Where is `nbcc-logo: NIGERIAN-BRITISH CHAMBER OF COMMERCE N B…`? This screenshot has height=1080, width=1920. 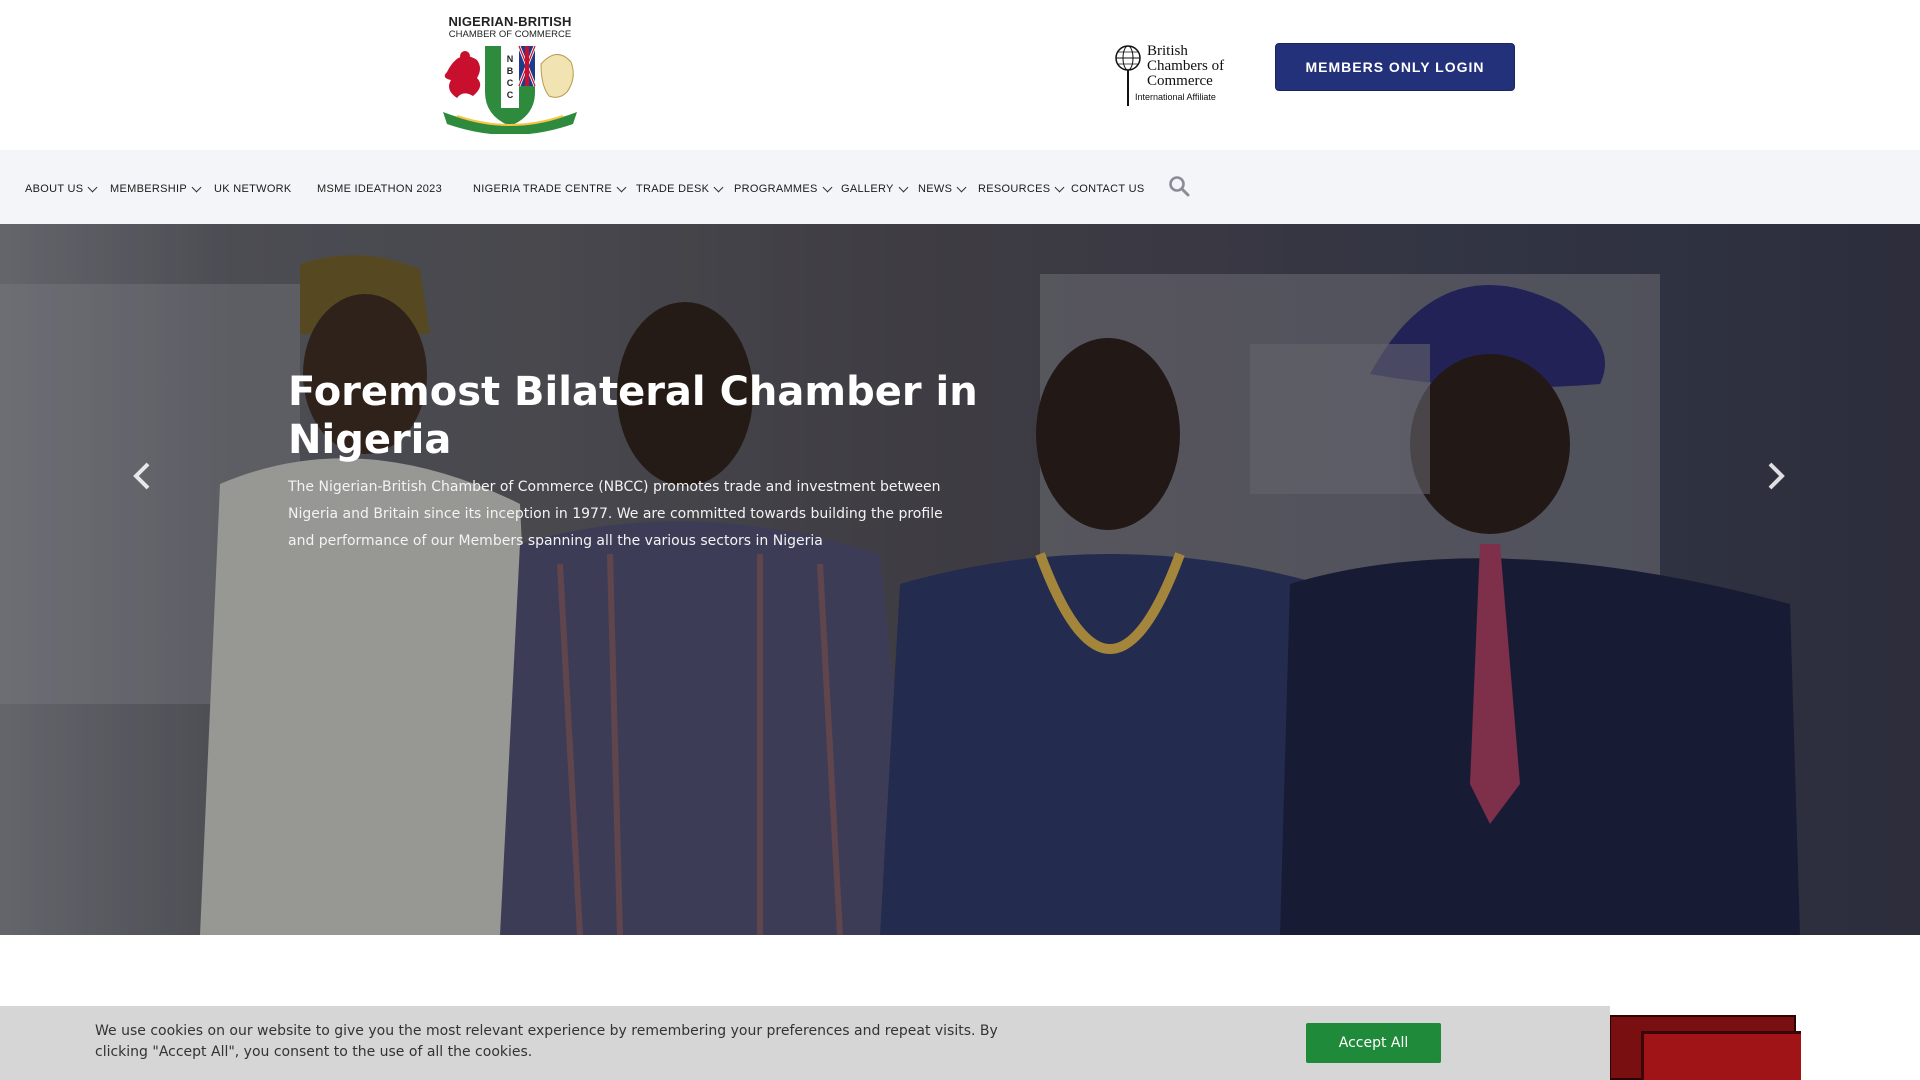
nbcc-logo: NIGERIAN-BRITISH CHAMBER OF COMMERCE N B… is located at coordinates (510, 75).